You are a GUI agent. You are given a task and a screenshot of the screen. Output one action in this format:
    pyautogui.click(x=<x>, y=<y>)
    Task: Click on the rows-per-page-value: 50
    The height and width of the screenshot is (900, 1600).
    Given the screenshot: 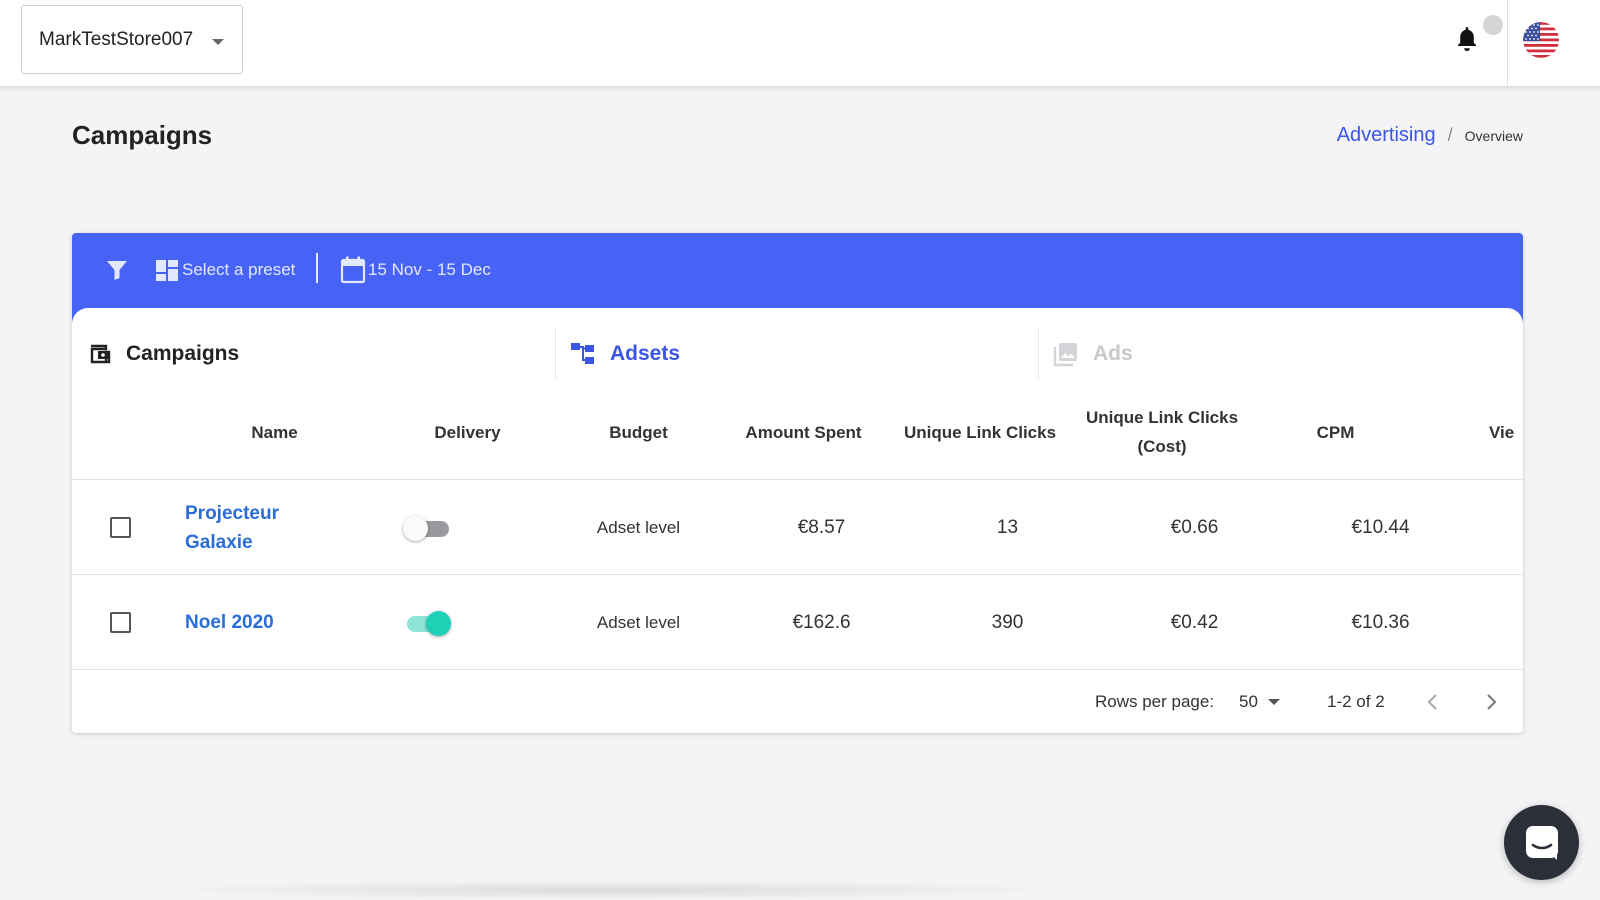 What is the action you would take?
    pyautogui.click(x=1248, y=701)
    